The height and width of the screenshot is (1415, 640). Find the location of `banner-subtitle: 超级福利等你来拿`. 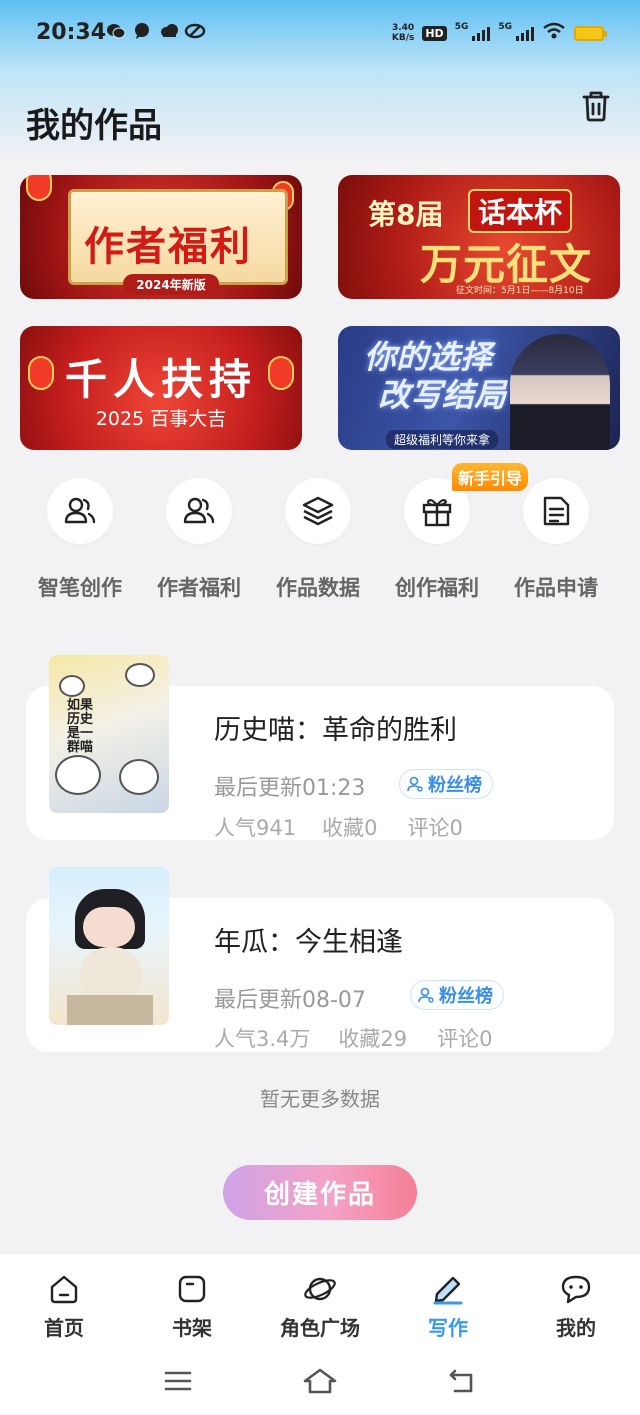

banner-subtitle: 超级福利等你来拿 is located at coordinates (442, 439).